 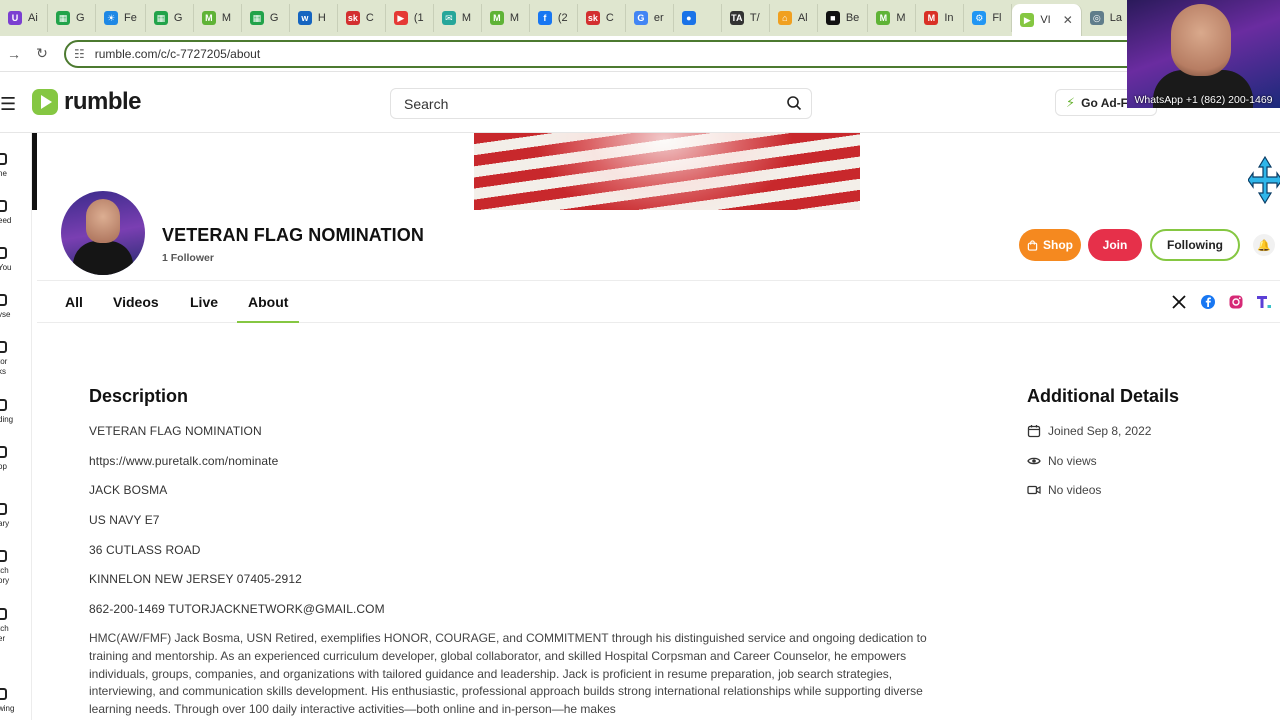 What do you see at coordinates (16, 701) in the screenshot?
I see `rail-nav-item: wing` at bounding box center [16, 701].